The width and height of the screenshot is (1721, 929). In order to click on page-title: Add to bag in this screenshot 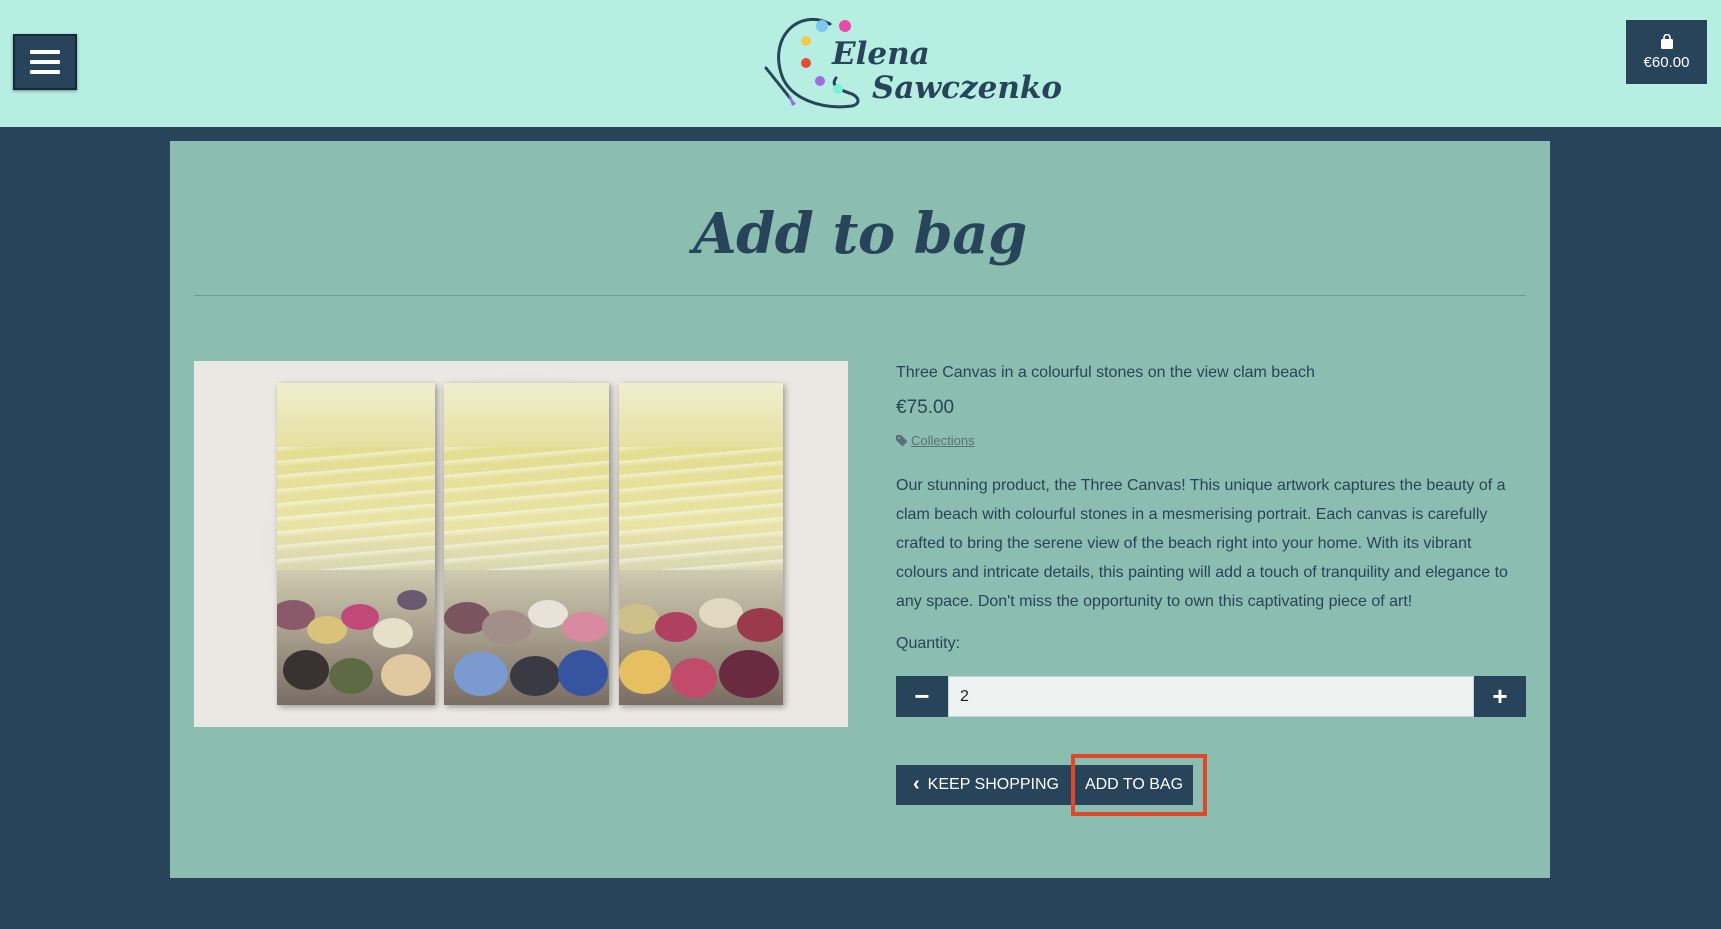, I will do `click(860, 234)`.